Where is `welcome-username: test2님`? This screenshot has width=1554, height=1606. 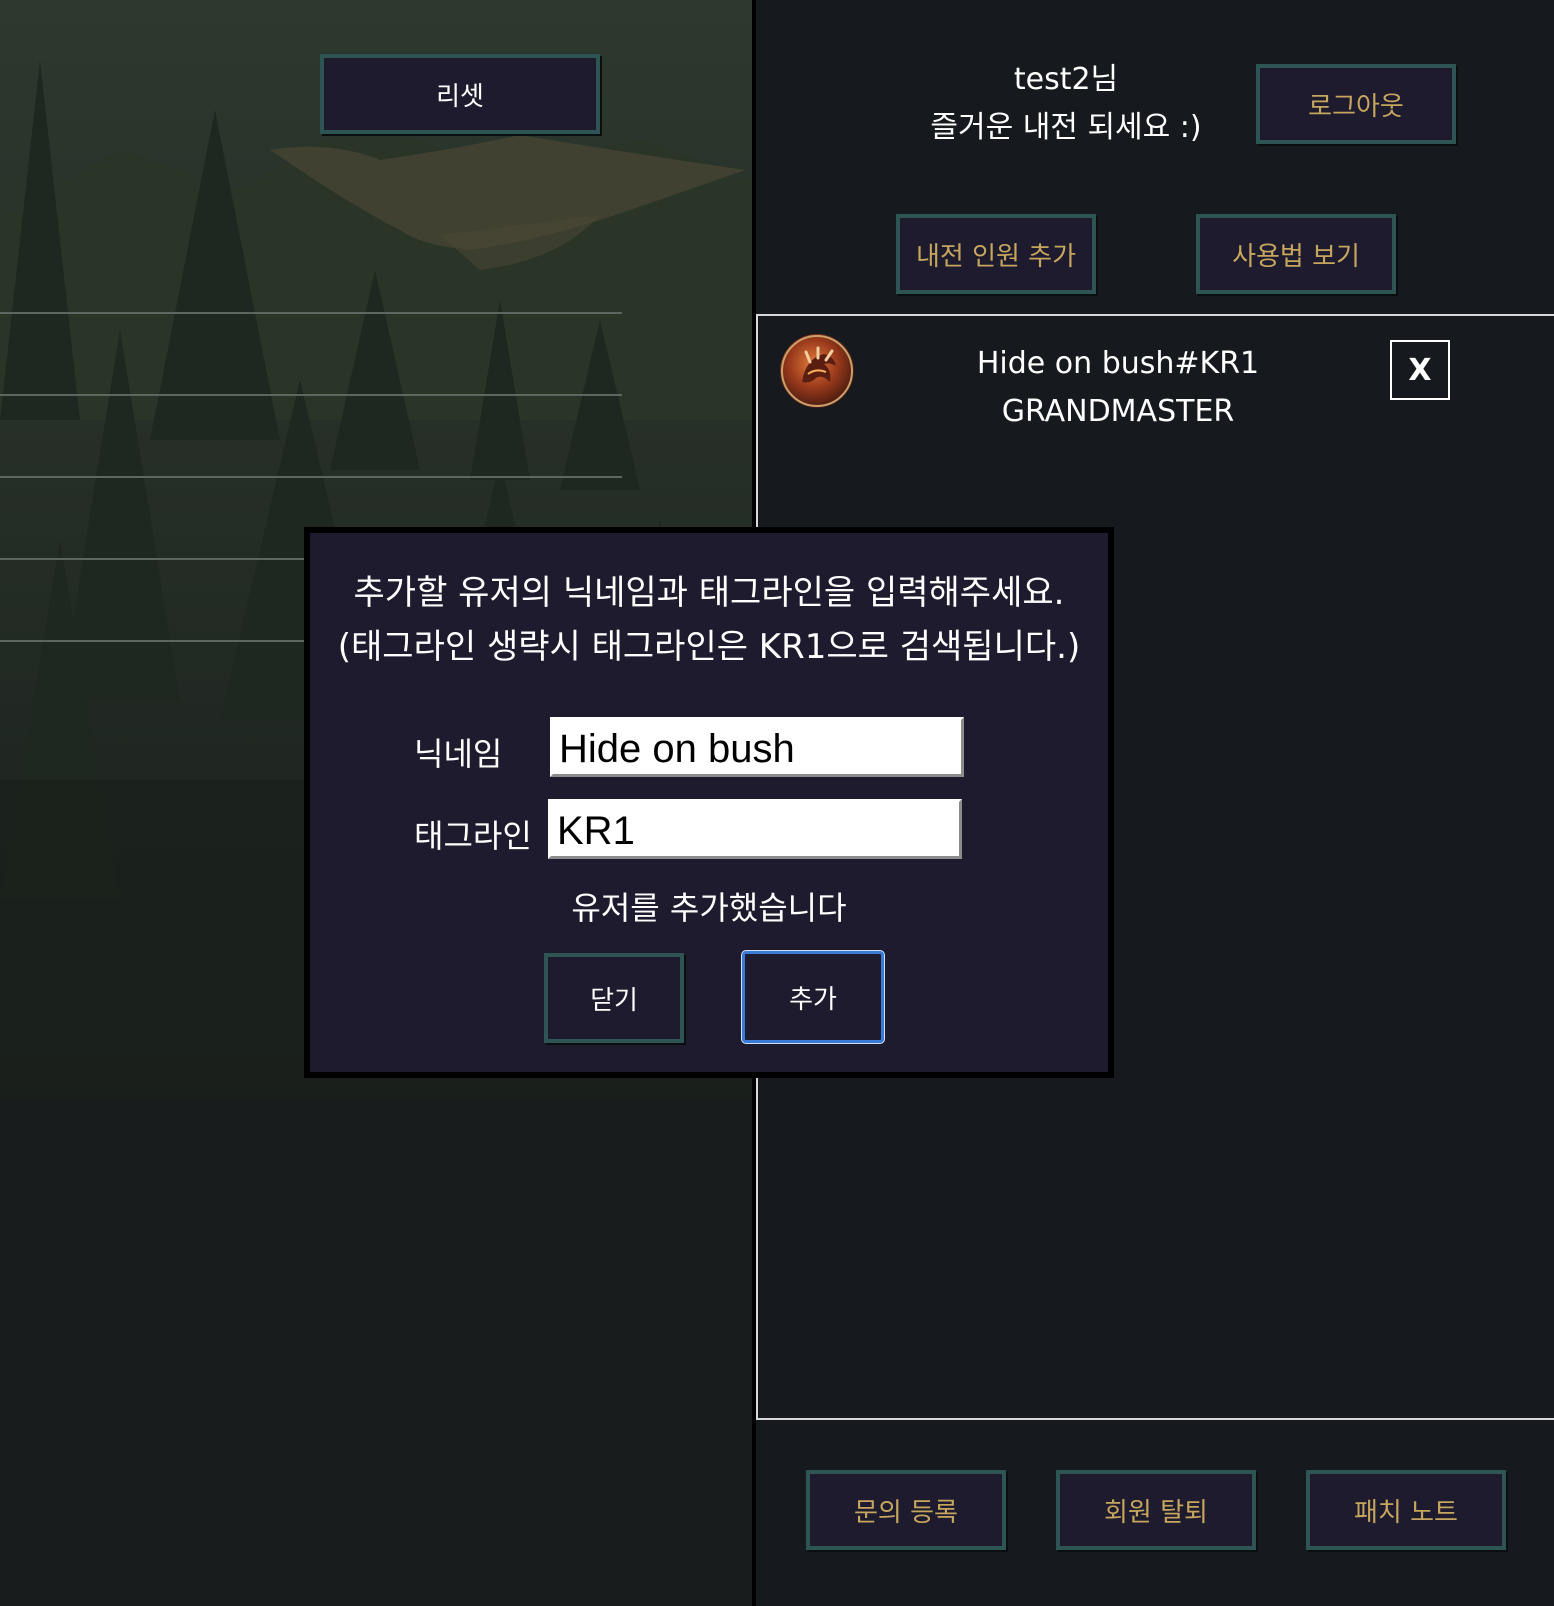 welcome-username: test2님 is located at coordinates (1066, 79).